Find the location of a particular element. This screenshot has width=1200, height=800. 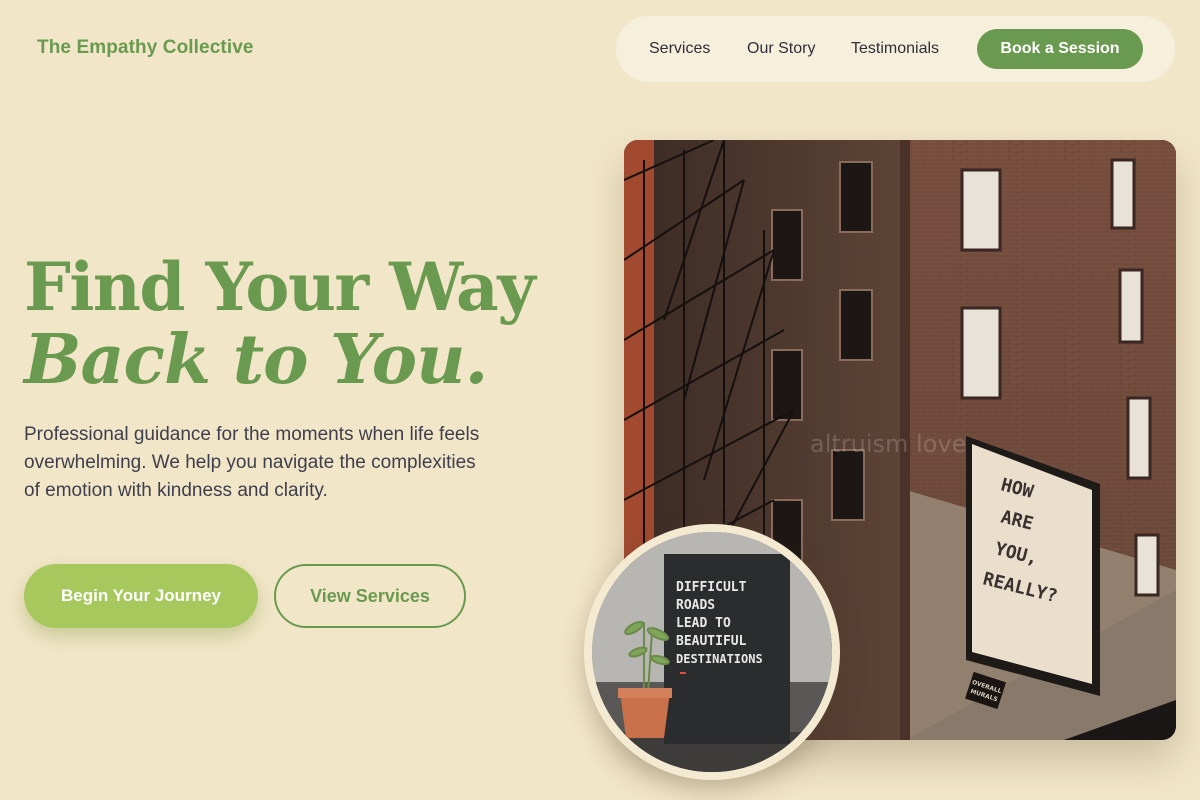

hero-title: Find Your Way Back to You. is located at coordinates (280, 324).